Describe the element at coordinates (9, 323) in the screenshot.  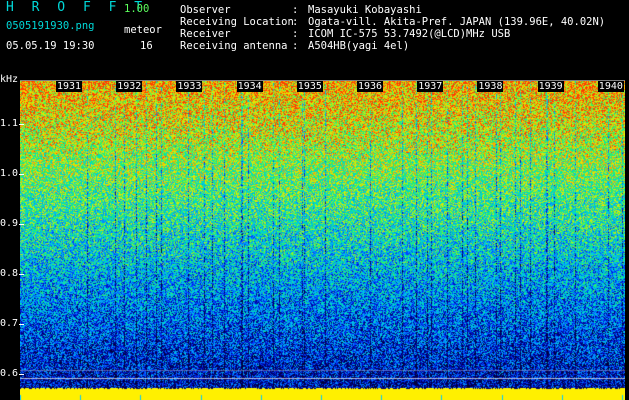
I see `y-tick-label: 0.7` at that location.